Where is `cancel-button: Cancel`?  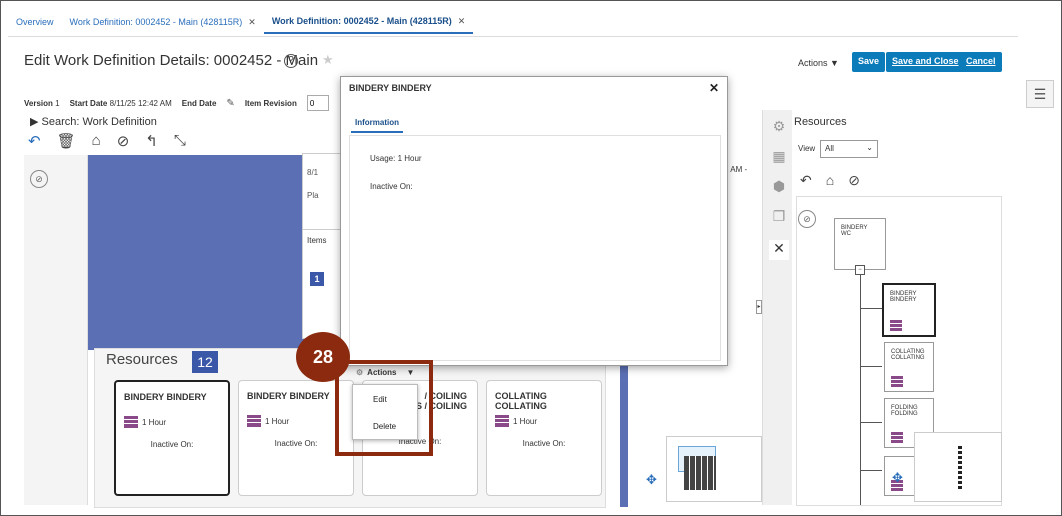 cancel-button: Cancel is located at coordinates (981, 62).